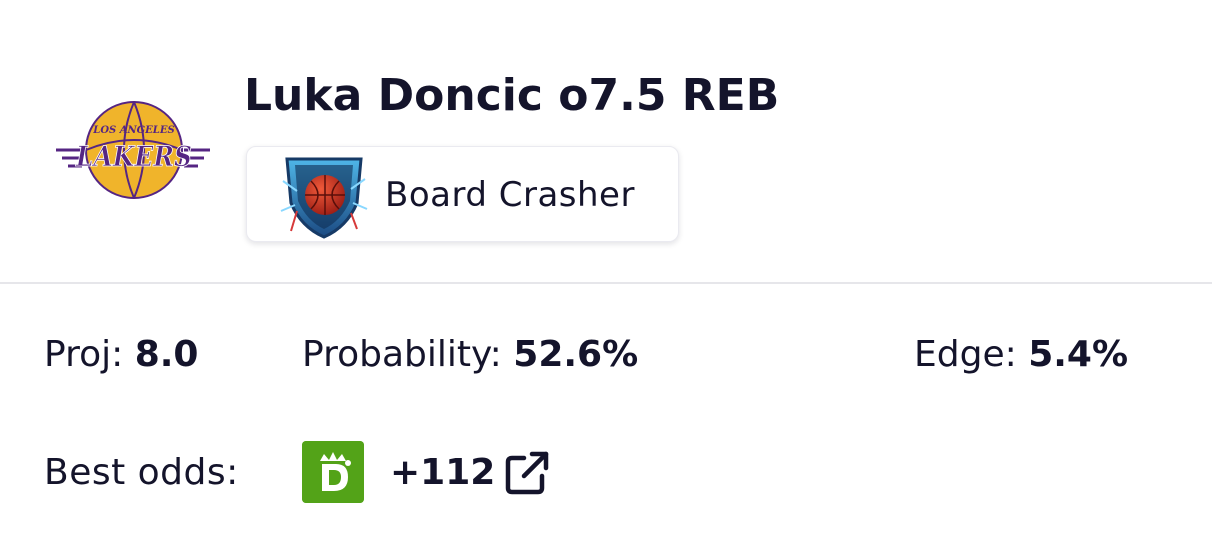  I want to click on logo-main-text: LAKERS, so click(133, 156).